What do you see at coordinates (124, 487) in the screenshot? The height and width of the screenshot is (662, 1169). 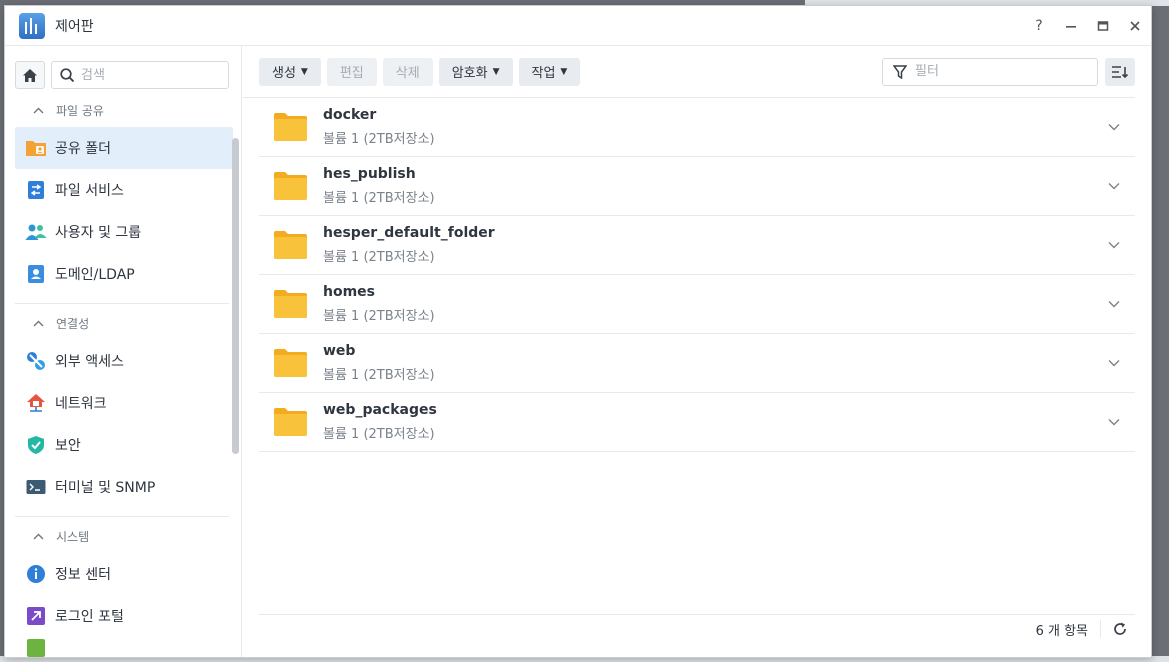 I see `sidebar-item-terminal-snmp: 터미널 및 SNMP` at bounding box center [124, 487].